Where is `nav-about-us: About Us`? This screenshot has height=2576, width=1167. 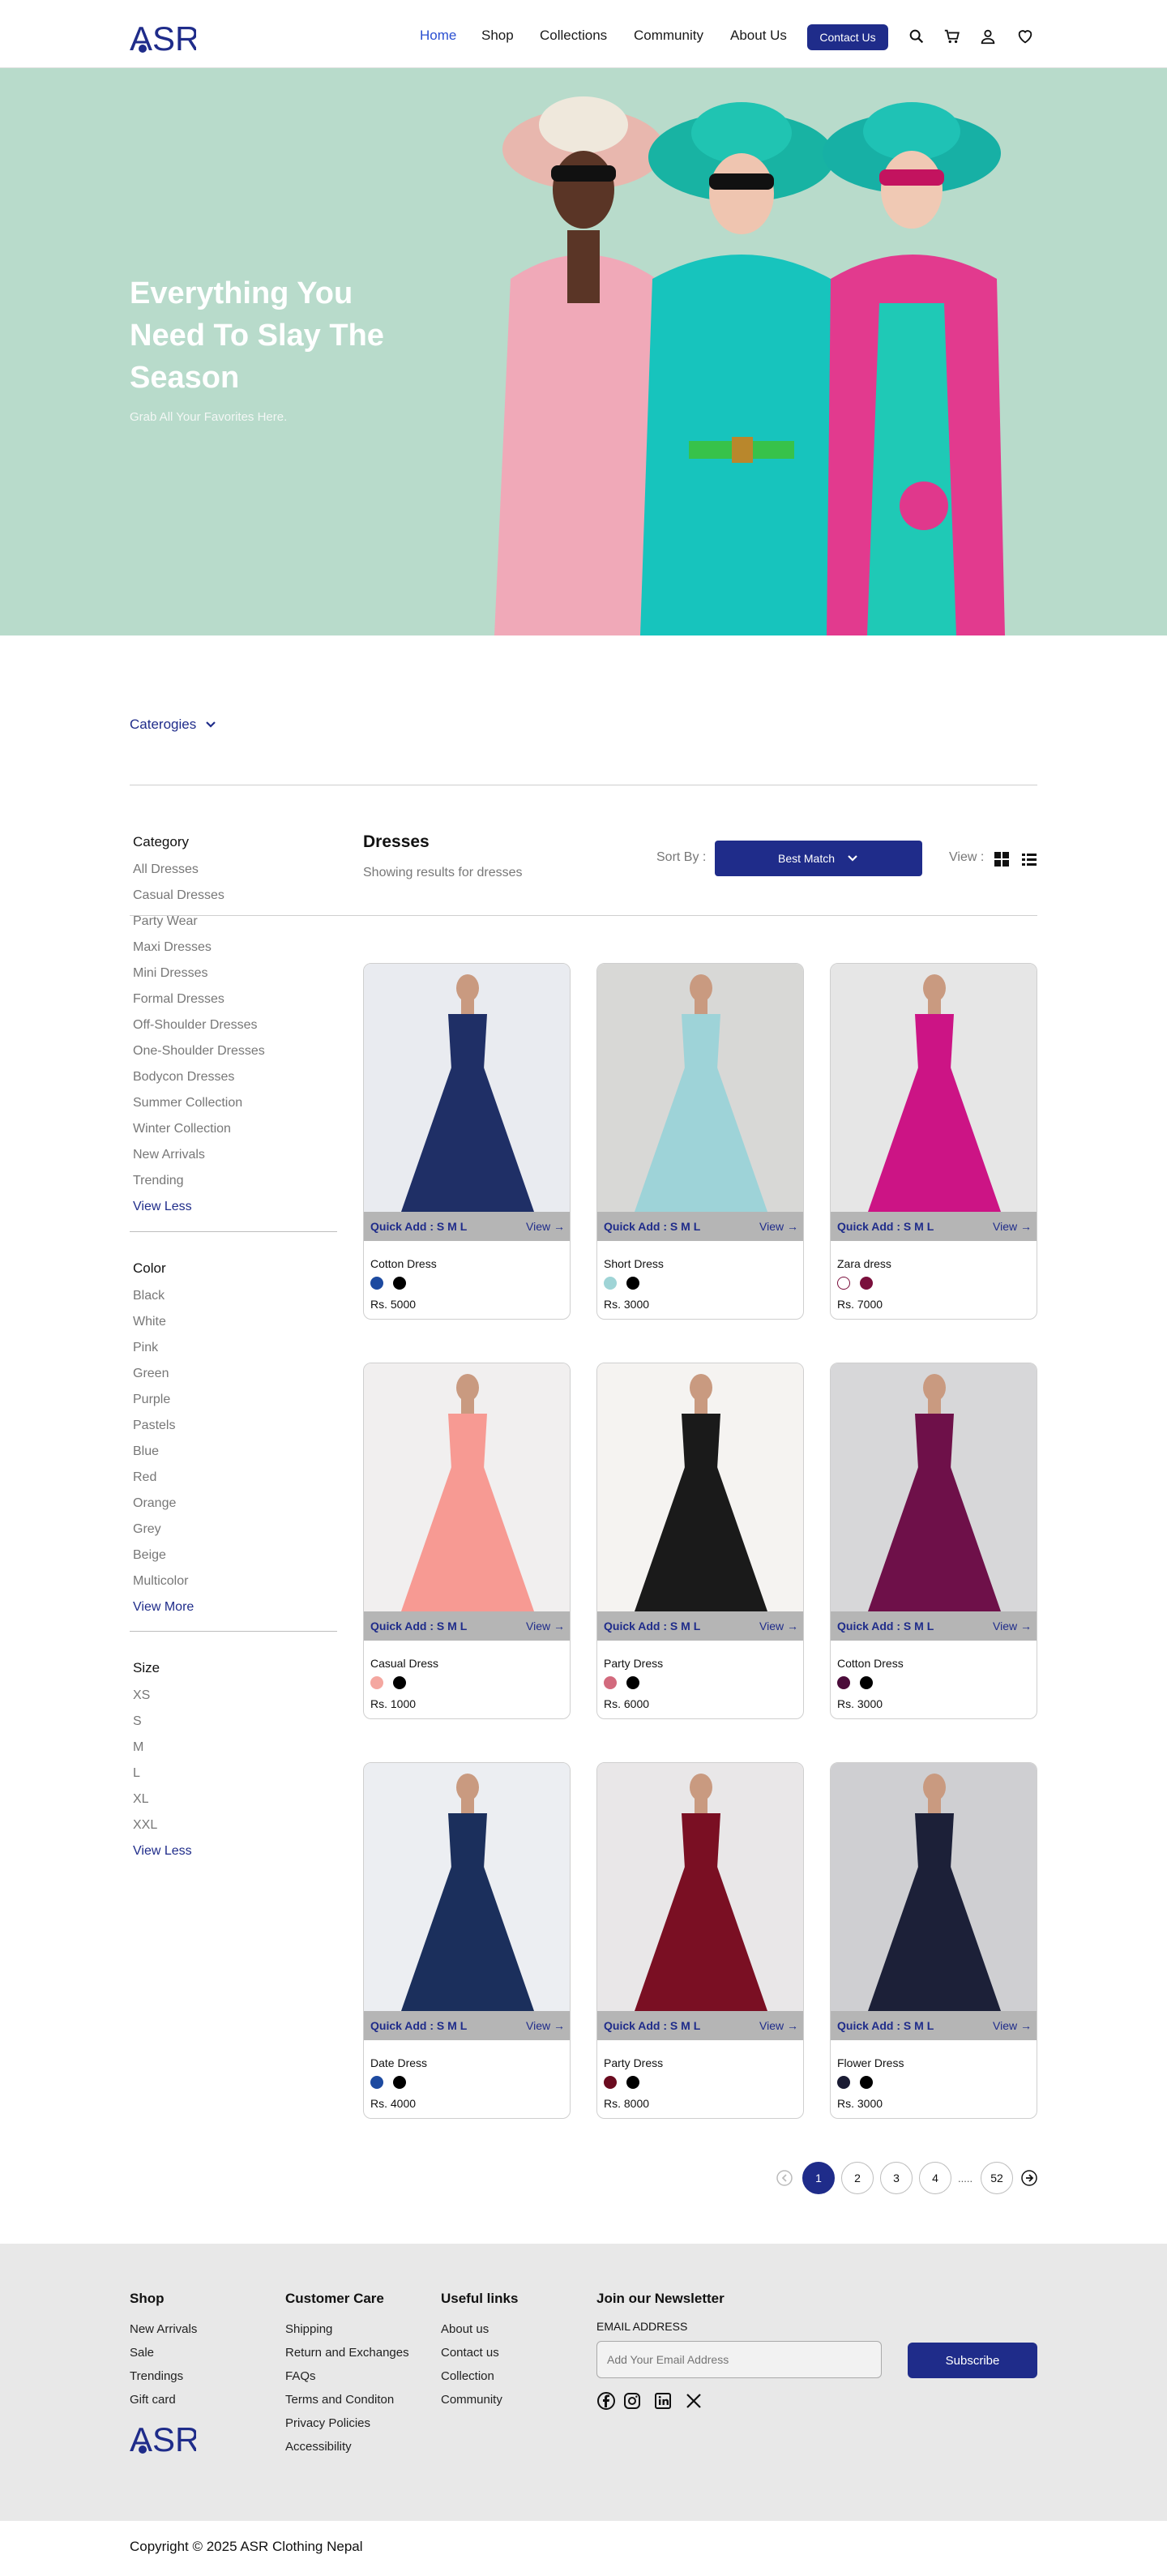
nav-about-us: About Us is located at coordinates (758, 36).